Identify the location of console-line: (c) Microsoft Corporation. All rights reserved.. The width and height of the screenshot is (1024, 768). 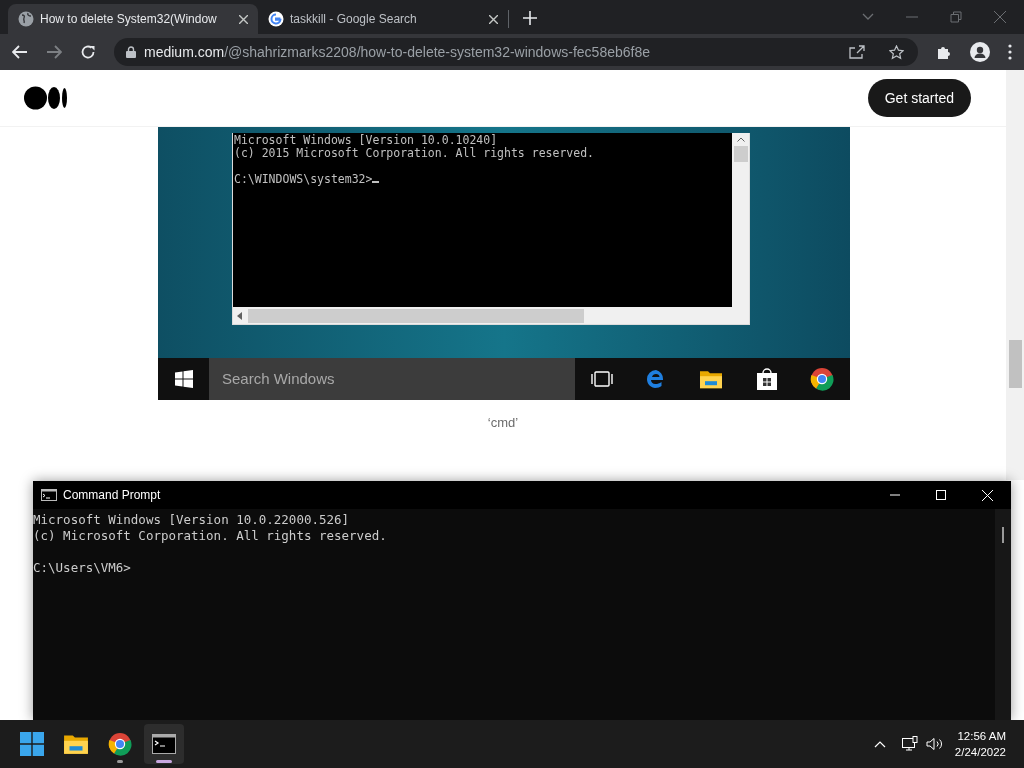
(210, 536).